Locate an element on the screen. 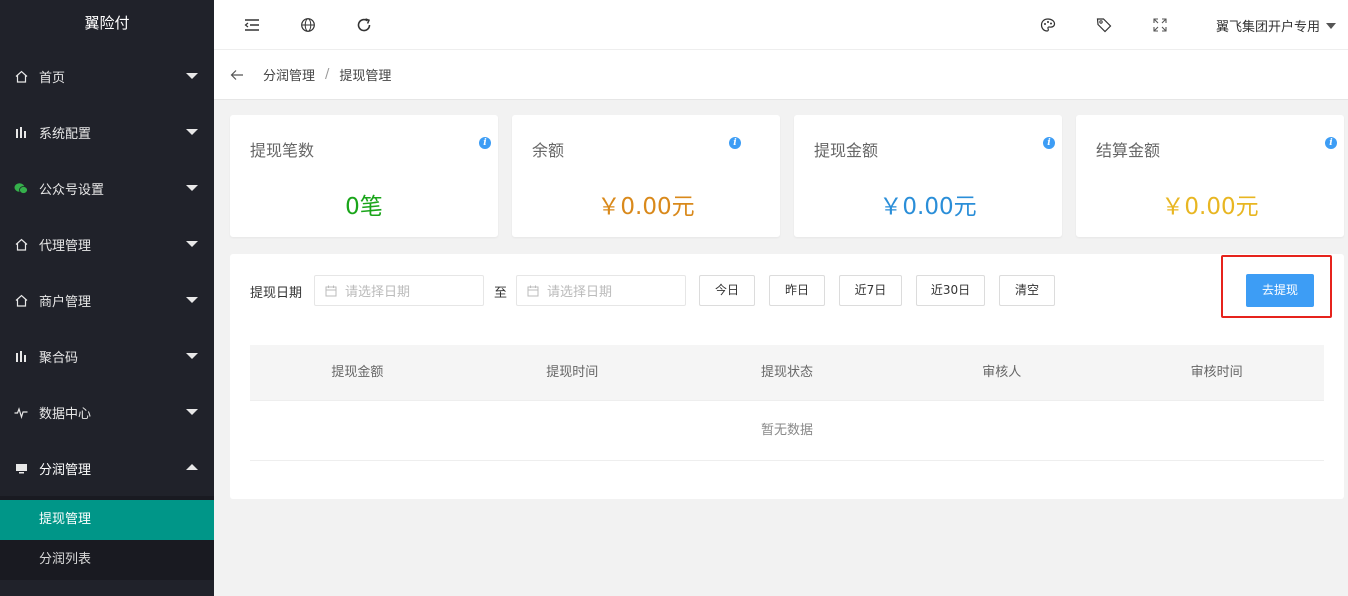 This screenshot has height=596, width=1348. table-header: 提现金额 提现时间 提现状态 审核人 审核时间 is located at coordinates (787, 373).